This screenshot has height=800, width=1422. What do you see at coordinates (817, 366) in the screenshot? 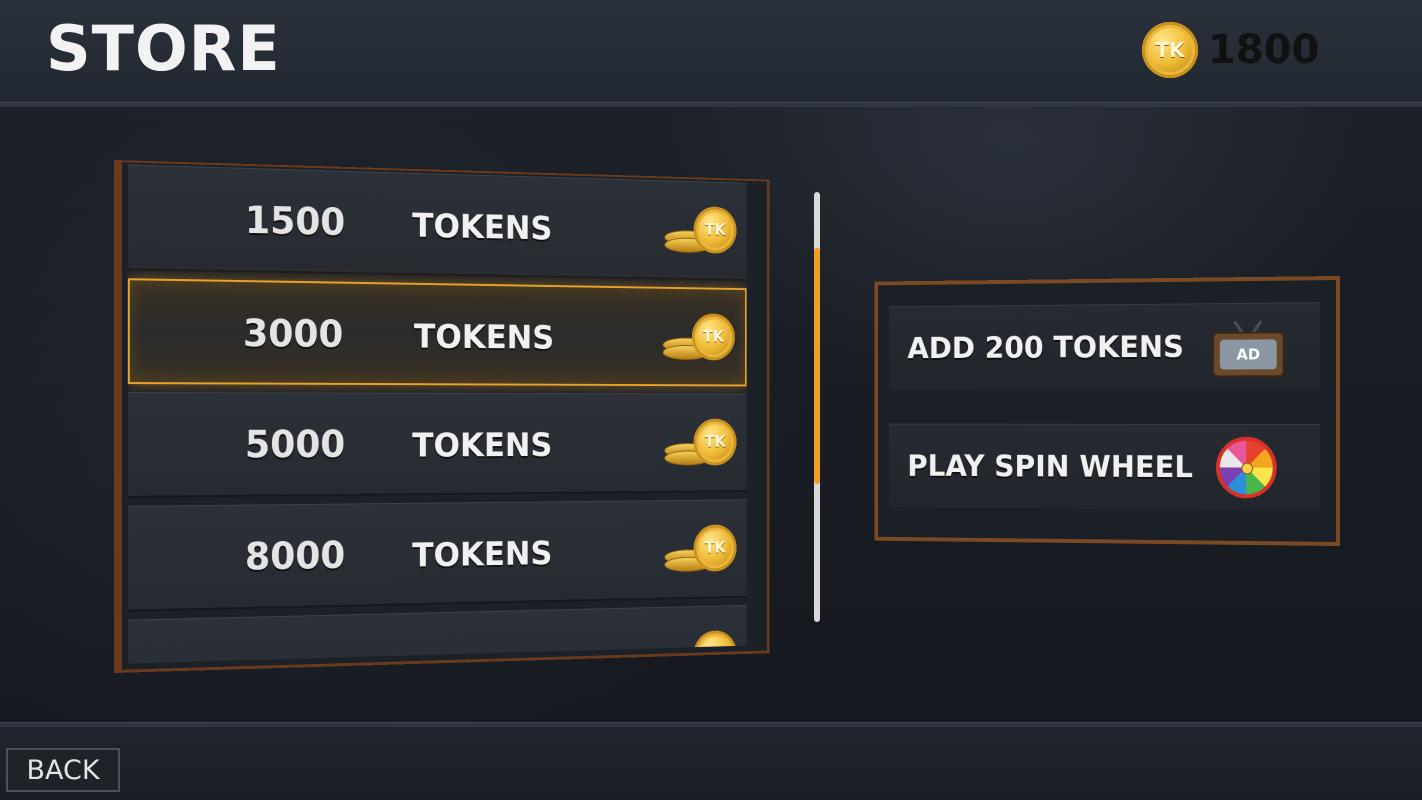
I see `scrollbar-thumb` at bounding box center [817, 366].